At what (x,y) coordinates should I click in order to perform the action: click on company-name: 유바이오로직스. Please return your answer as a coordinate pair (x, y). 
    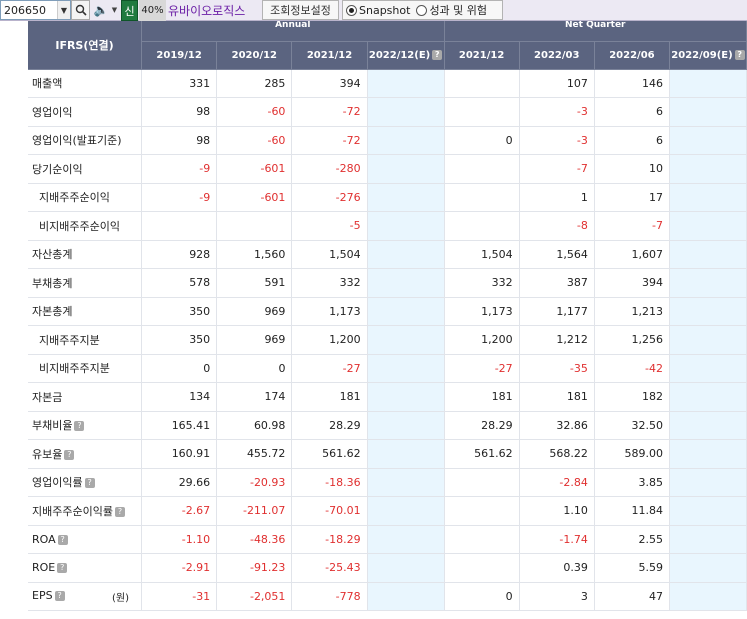
    Looking at the image, I should click on (207, 11).